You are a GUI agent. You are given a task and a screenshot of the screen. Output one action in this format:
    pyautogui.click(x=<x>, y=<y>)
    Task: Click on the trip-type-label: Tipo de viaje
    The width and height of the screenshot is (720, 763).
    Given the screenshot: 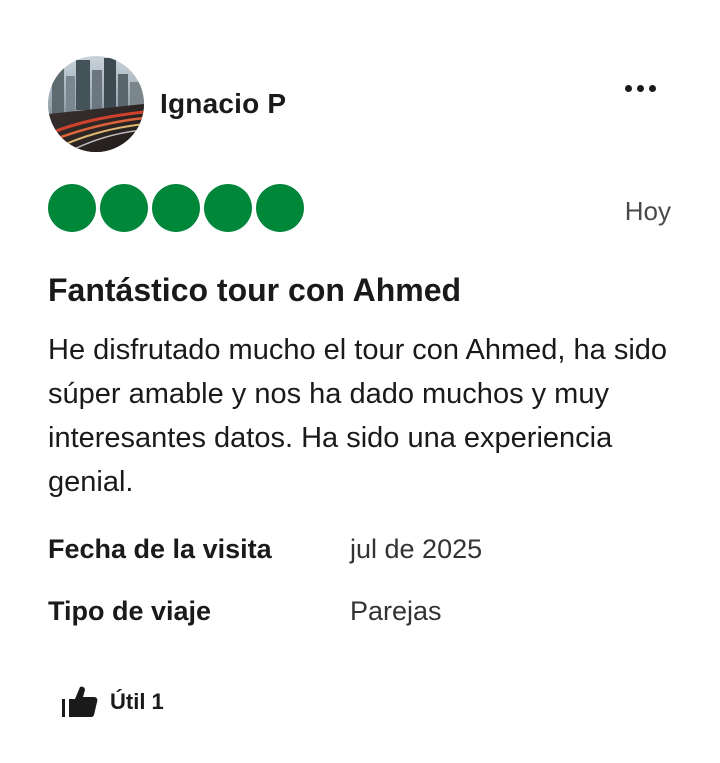 What is the action you would take?
    pyautogui.click(x=130, y=611)
    